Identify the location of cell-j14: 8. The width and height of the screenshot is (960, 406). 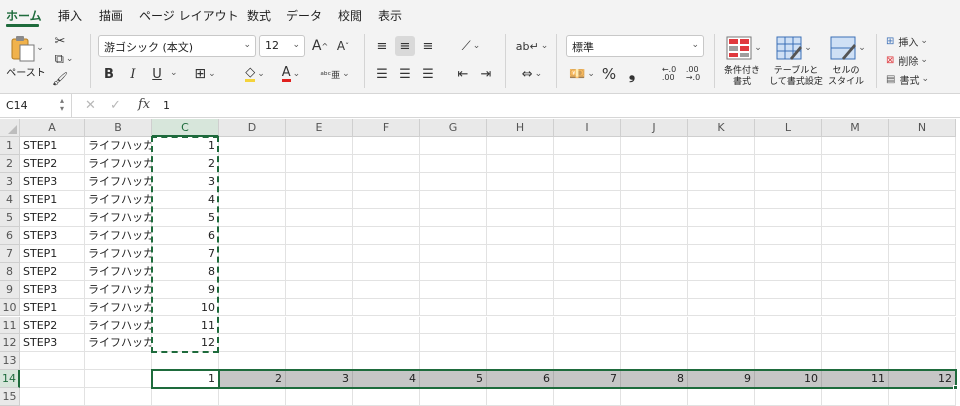
(654, 379).